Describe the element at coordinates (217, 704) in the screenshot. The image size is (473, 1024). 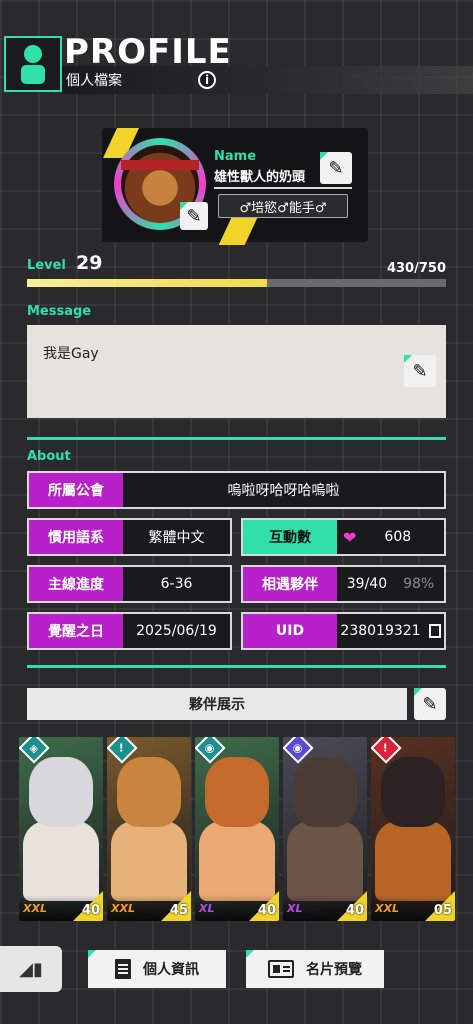
I see `partner-showcase-header: 夥伴展示` at that location.